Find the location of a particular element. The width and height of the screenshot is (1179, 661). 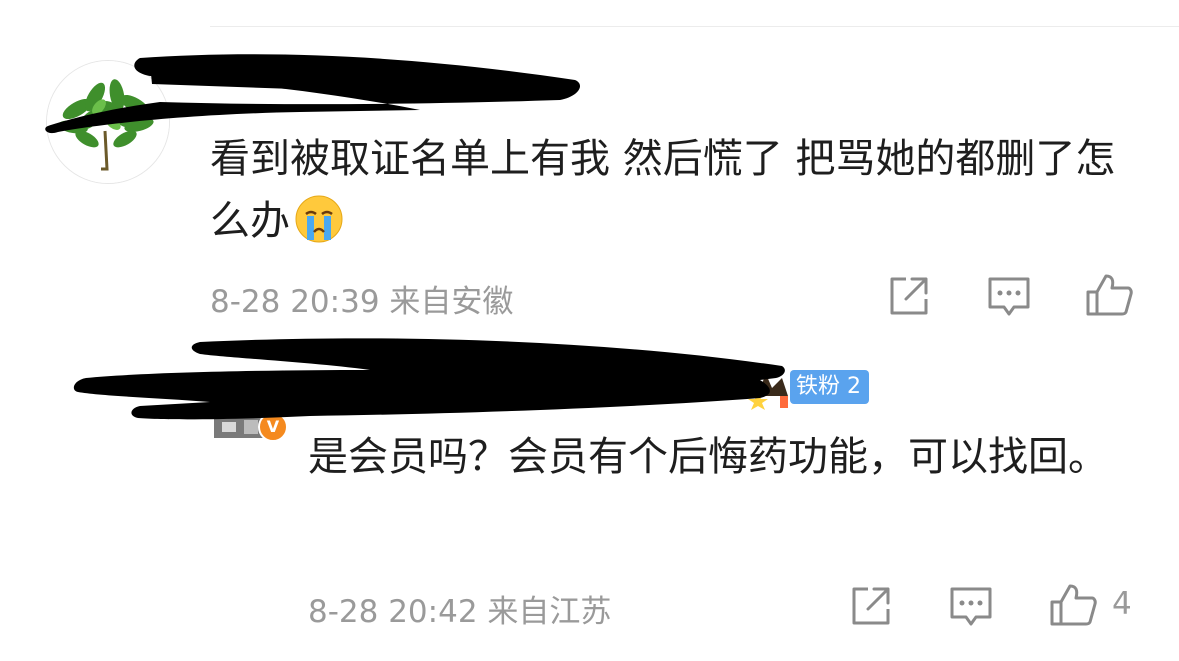

reply-like-button is located at coordinates (1073, 605).